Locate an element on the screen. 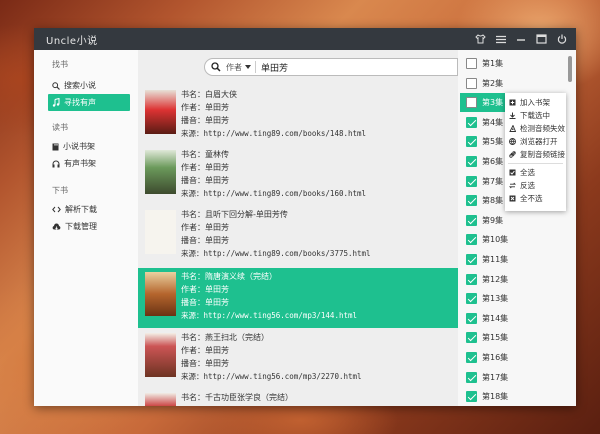 This screenshot has width=600, height=434. maximize-icon is located at coordinates (541, 39).